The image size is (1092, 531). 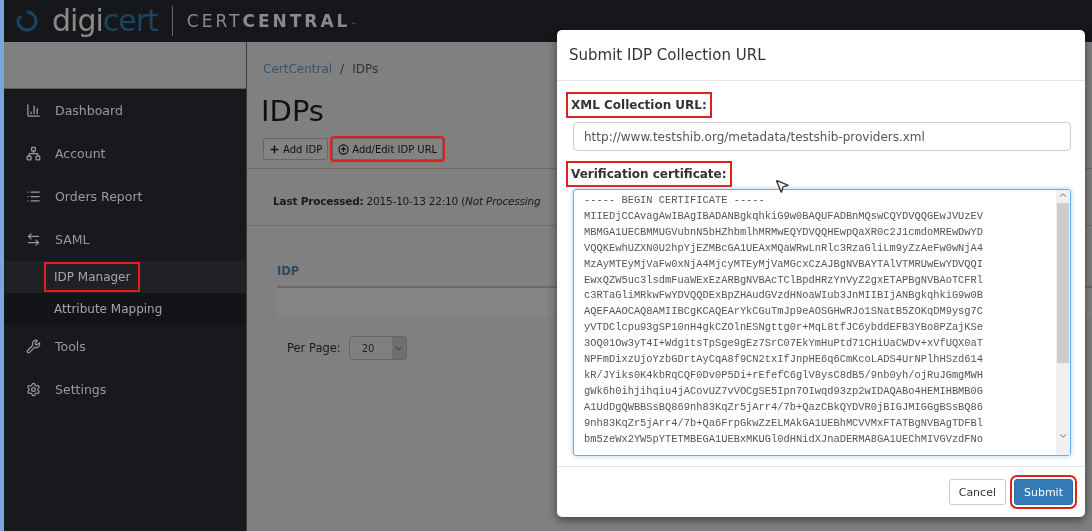 What do you see at coordinates (27, 21) in the screenshot?
I see `logo-ring-icon` at bounding box center [27, 21].